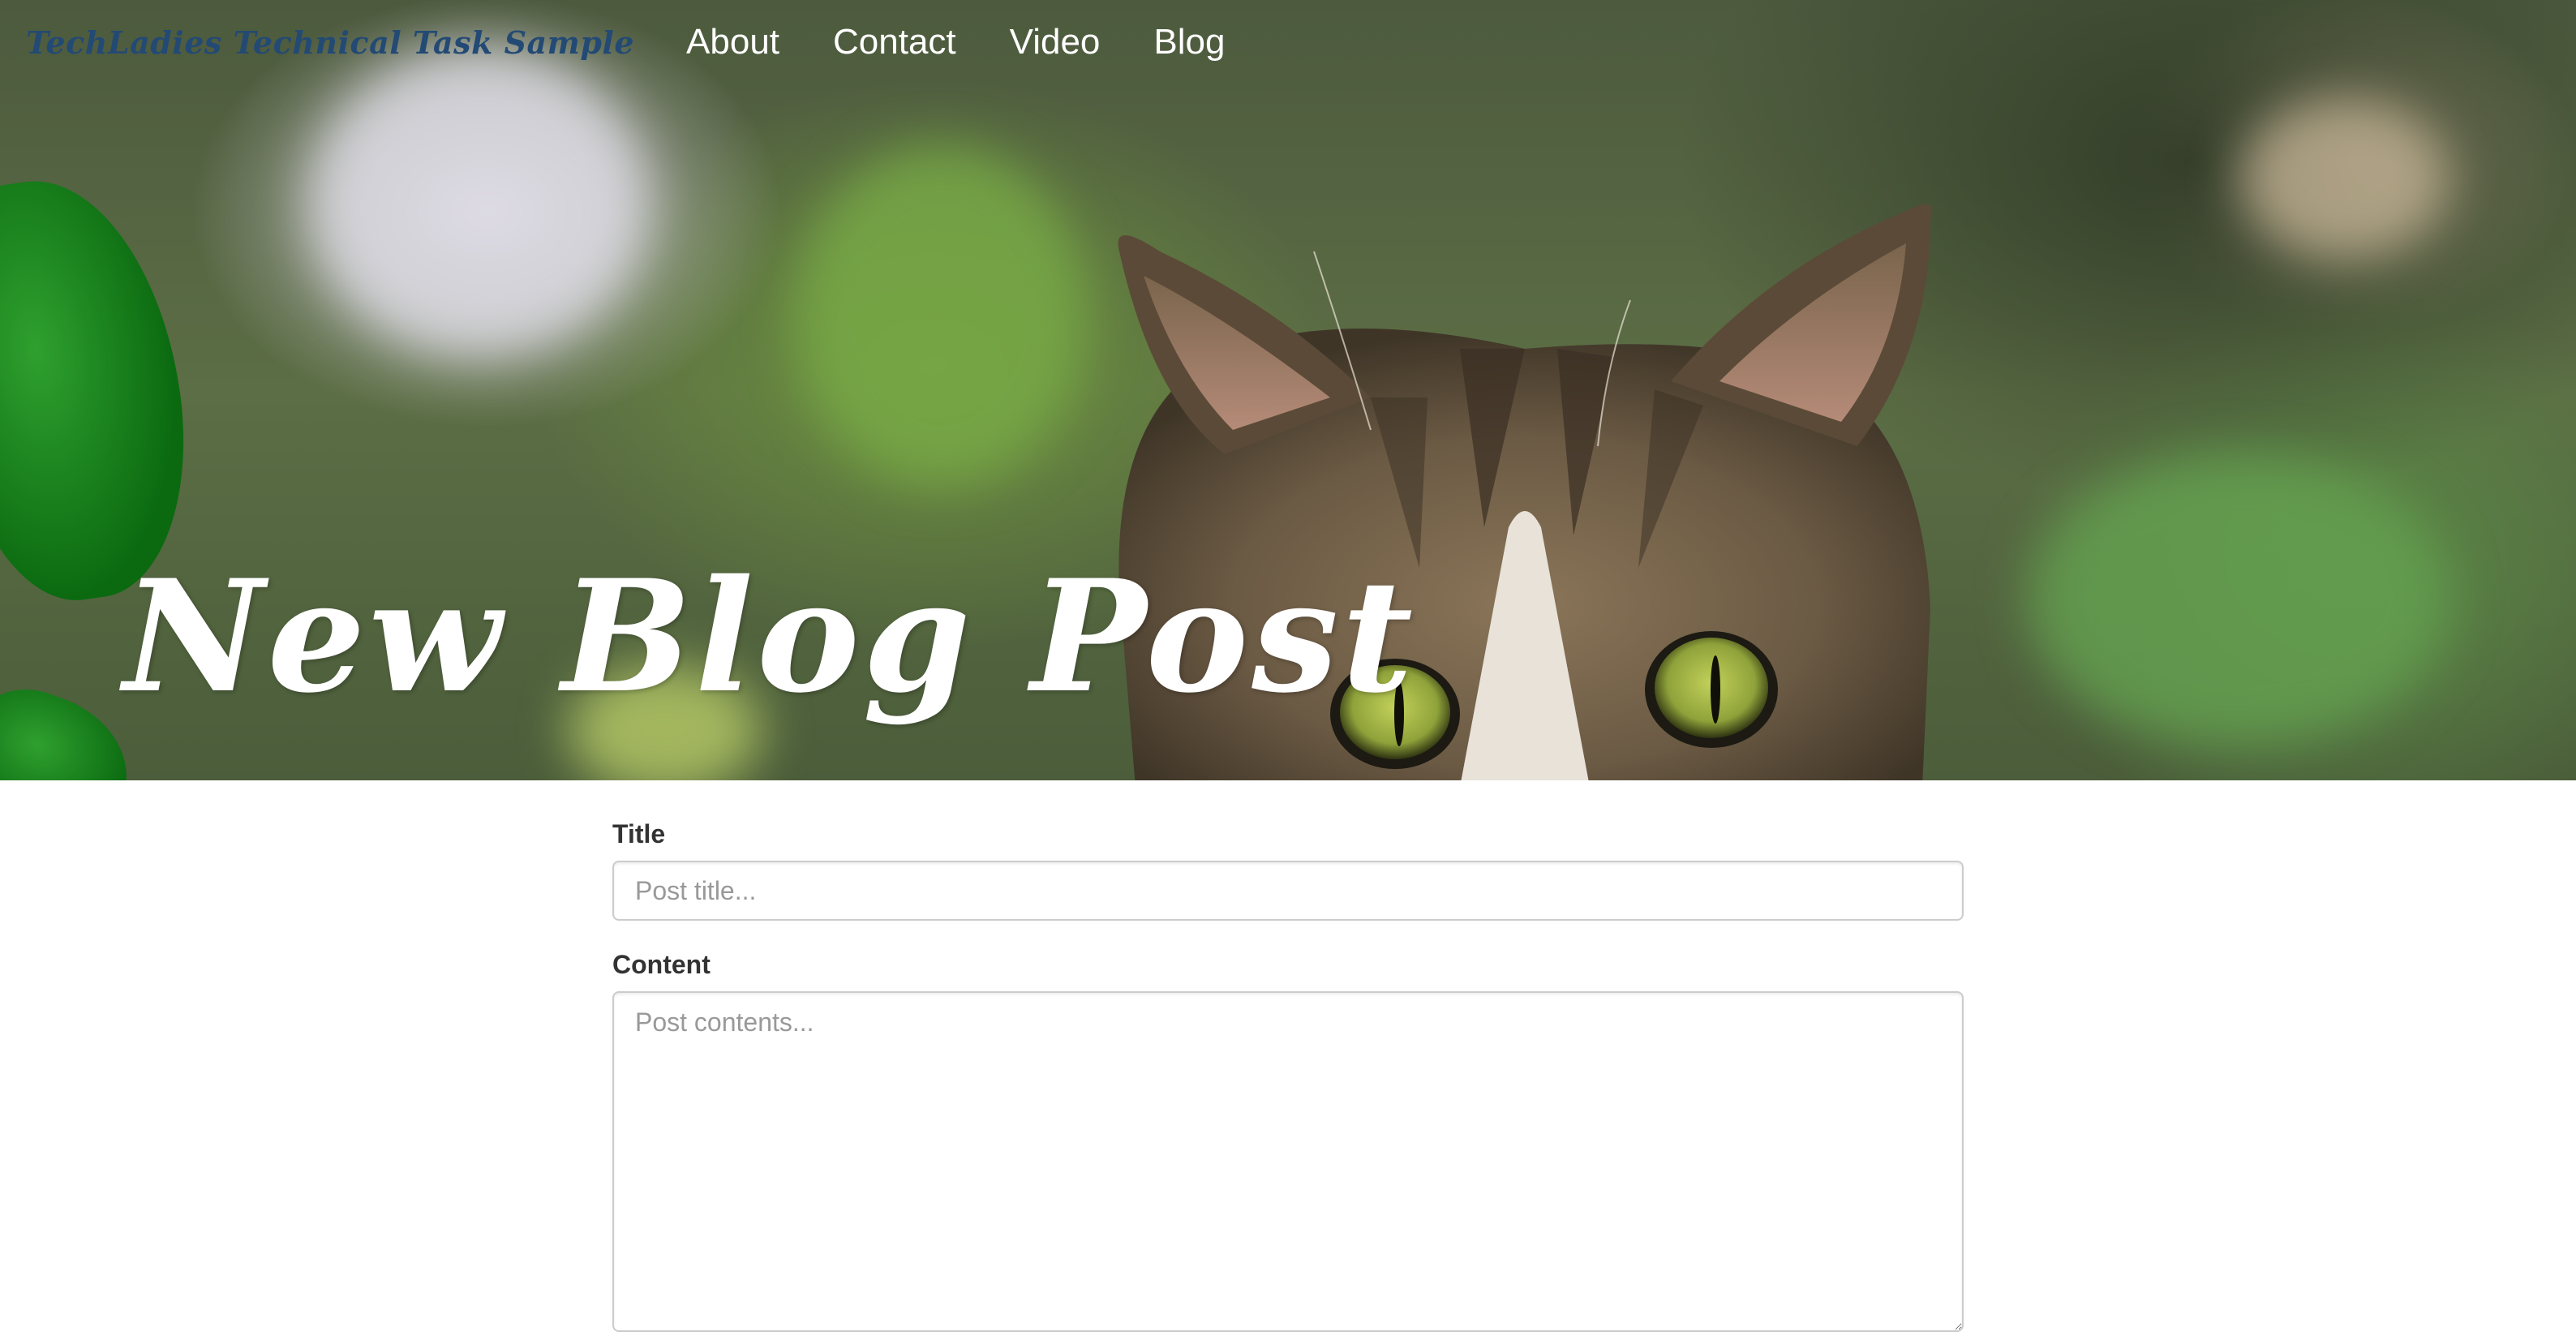 This screenshot has height=1336, width=2576. I want to click on page-title: New Blog Post, so click(769, 636).